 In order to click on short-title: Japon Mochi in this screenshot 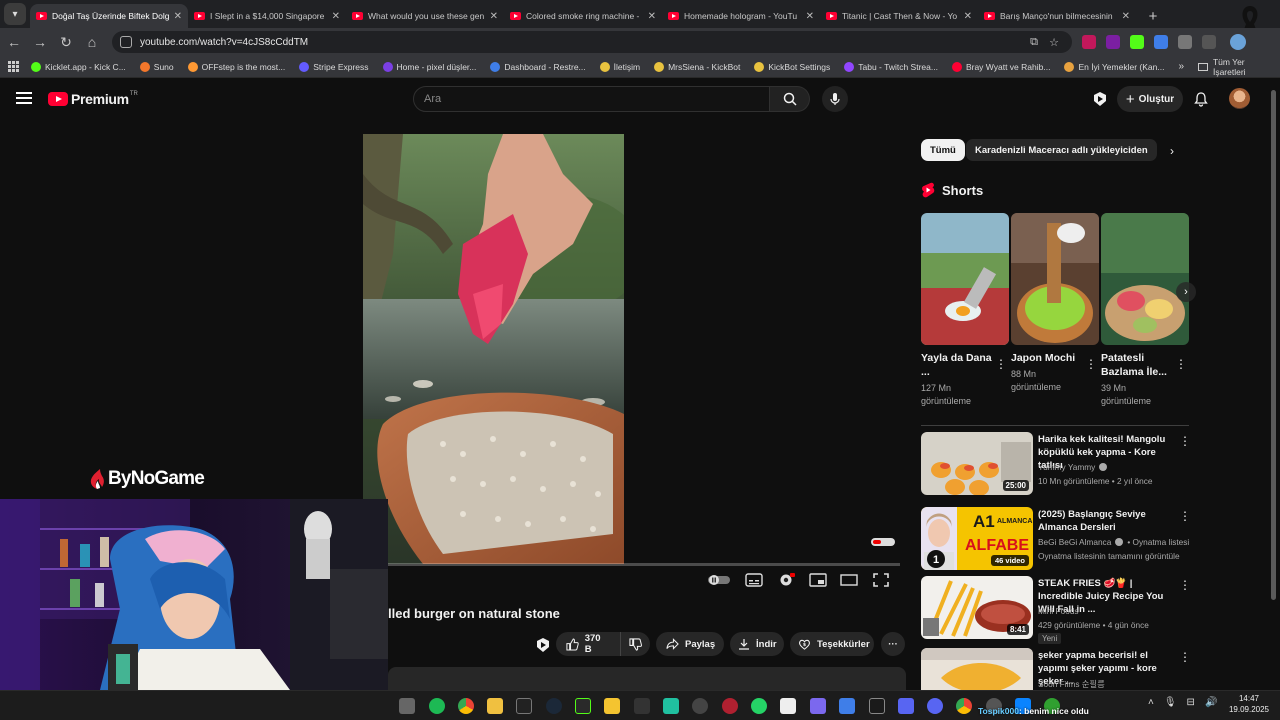, I will do `click(1047, 358)`.